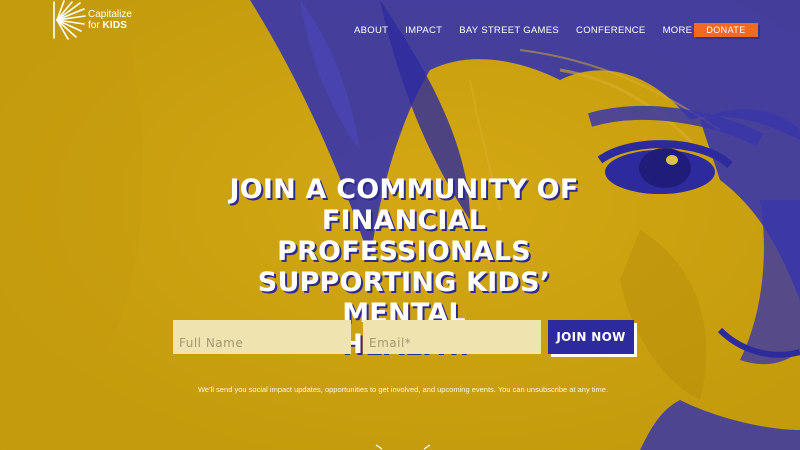  I want to click on sunburst-icon, so click(69, 20).